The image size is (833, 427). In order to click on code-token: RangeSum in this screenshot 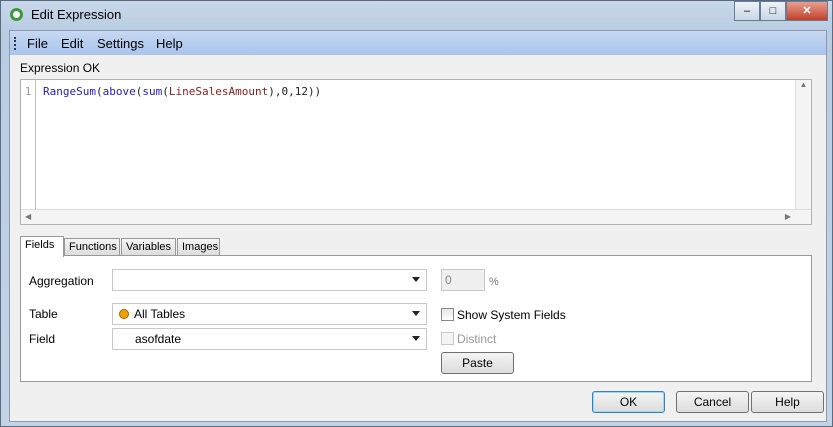, I will do `click(69, 91)`.